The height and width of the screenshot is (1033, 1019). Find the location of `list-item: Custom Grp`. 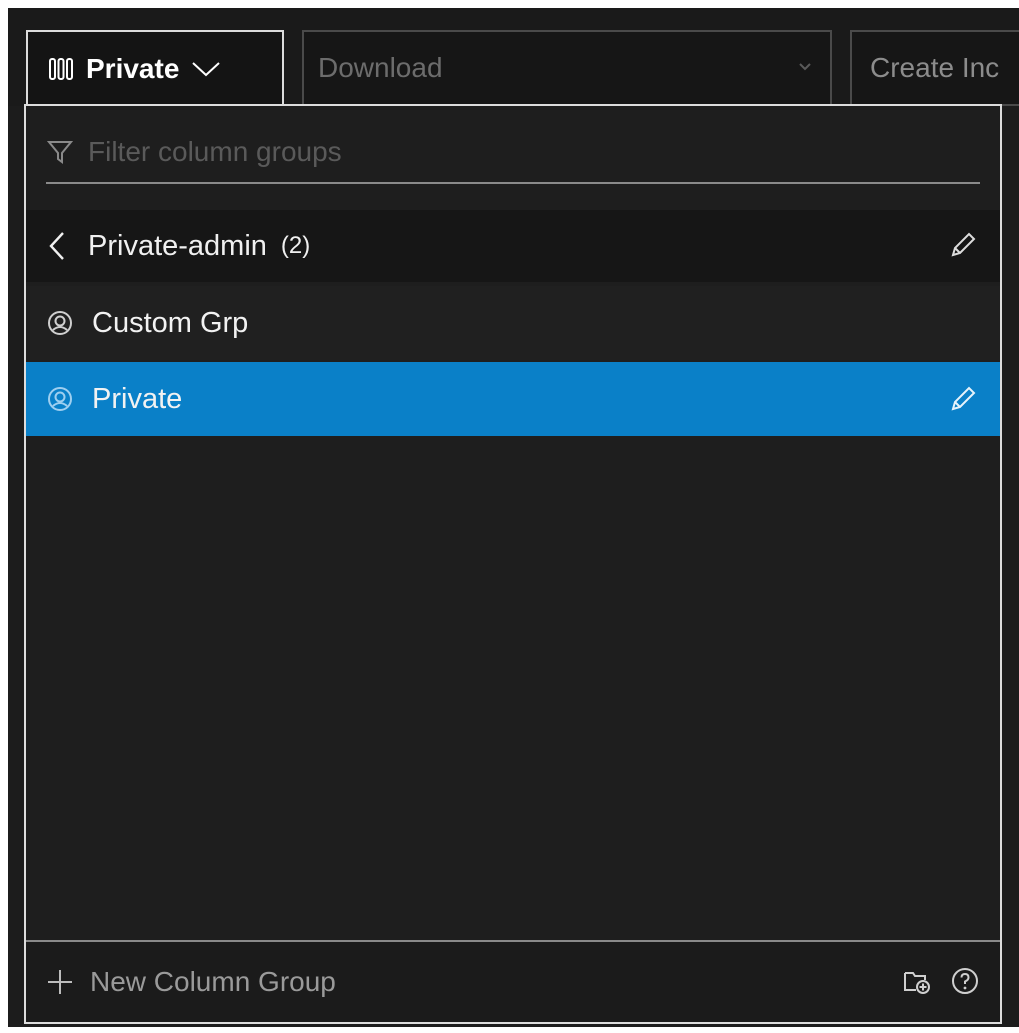

list-item: Custom Grp is located at coordinates (513, 323).